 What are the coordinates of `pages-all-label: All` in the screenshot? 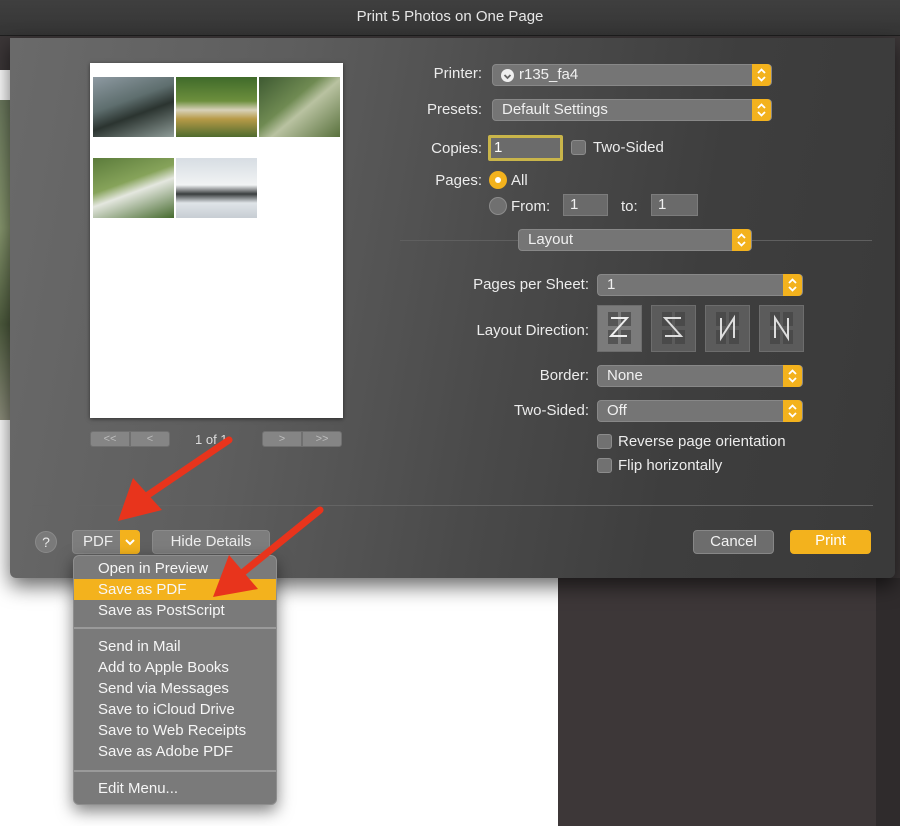 It's located at (519, 180).